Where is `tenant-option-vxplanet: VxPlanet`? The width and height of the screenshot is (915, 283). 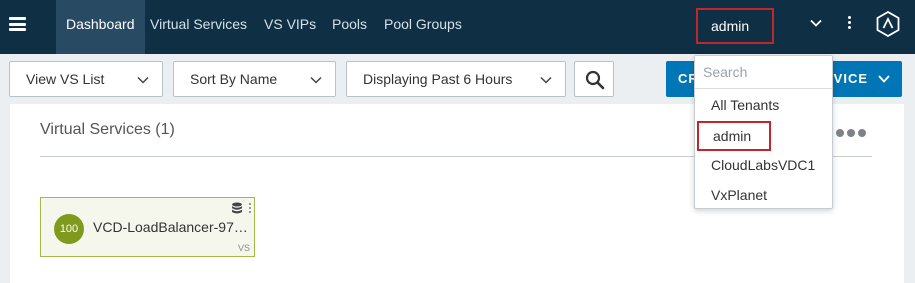
tenant-option-vxplanet: VxPlanet is located at coordinates (739, 195).